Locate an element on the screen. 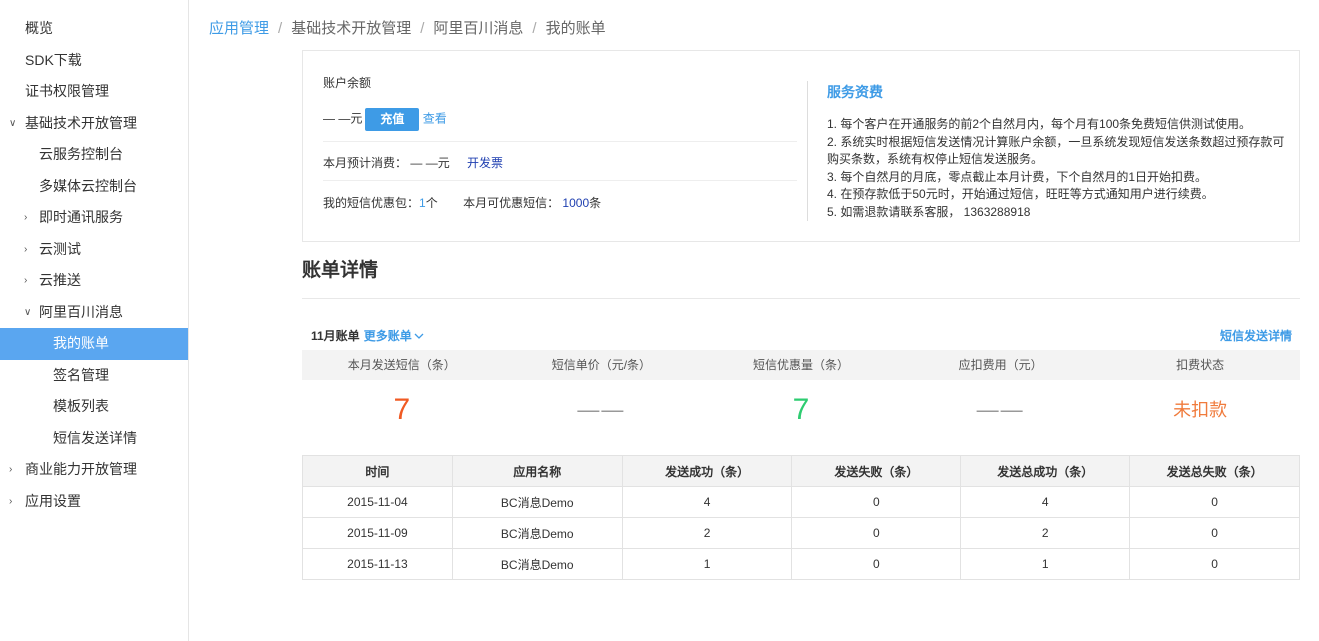 This screenshot has width=1319, height=641. sidebar-item-label: 即时通讯服务 is located at coordinates (81, 217).